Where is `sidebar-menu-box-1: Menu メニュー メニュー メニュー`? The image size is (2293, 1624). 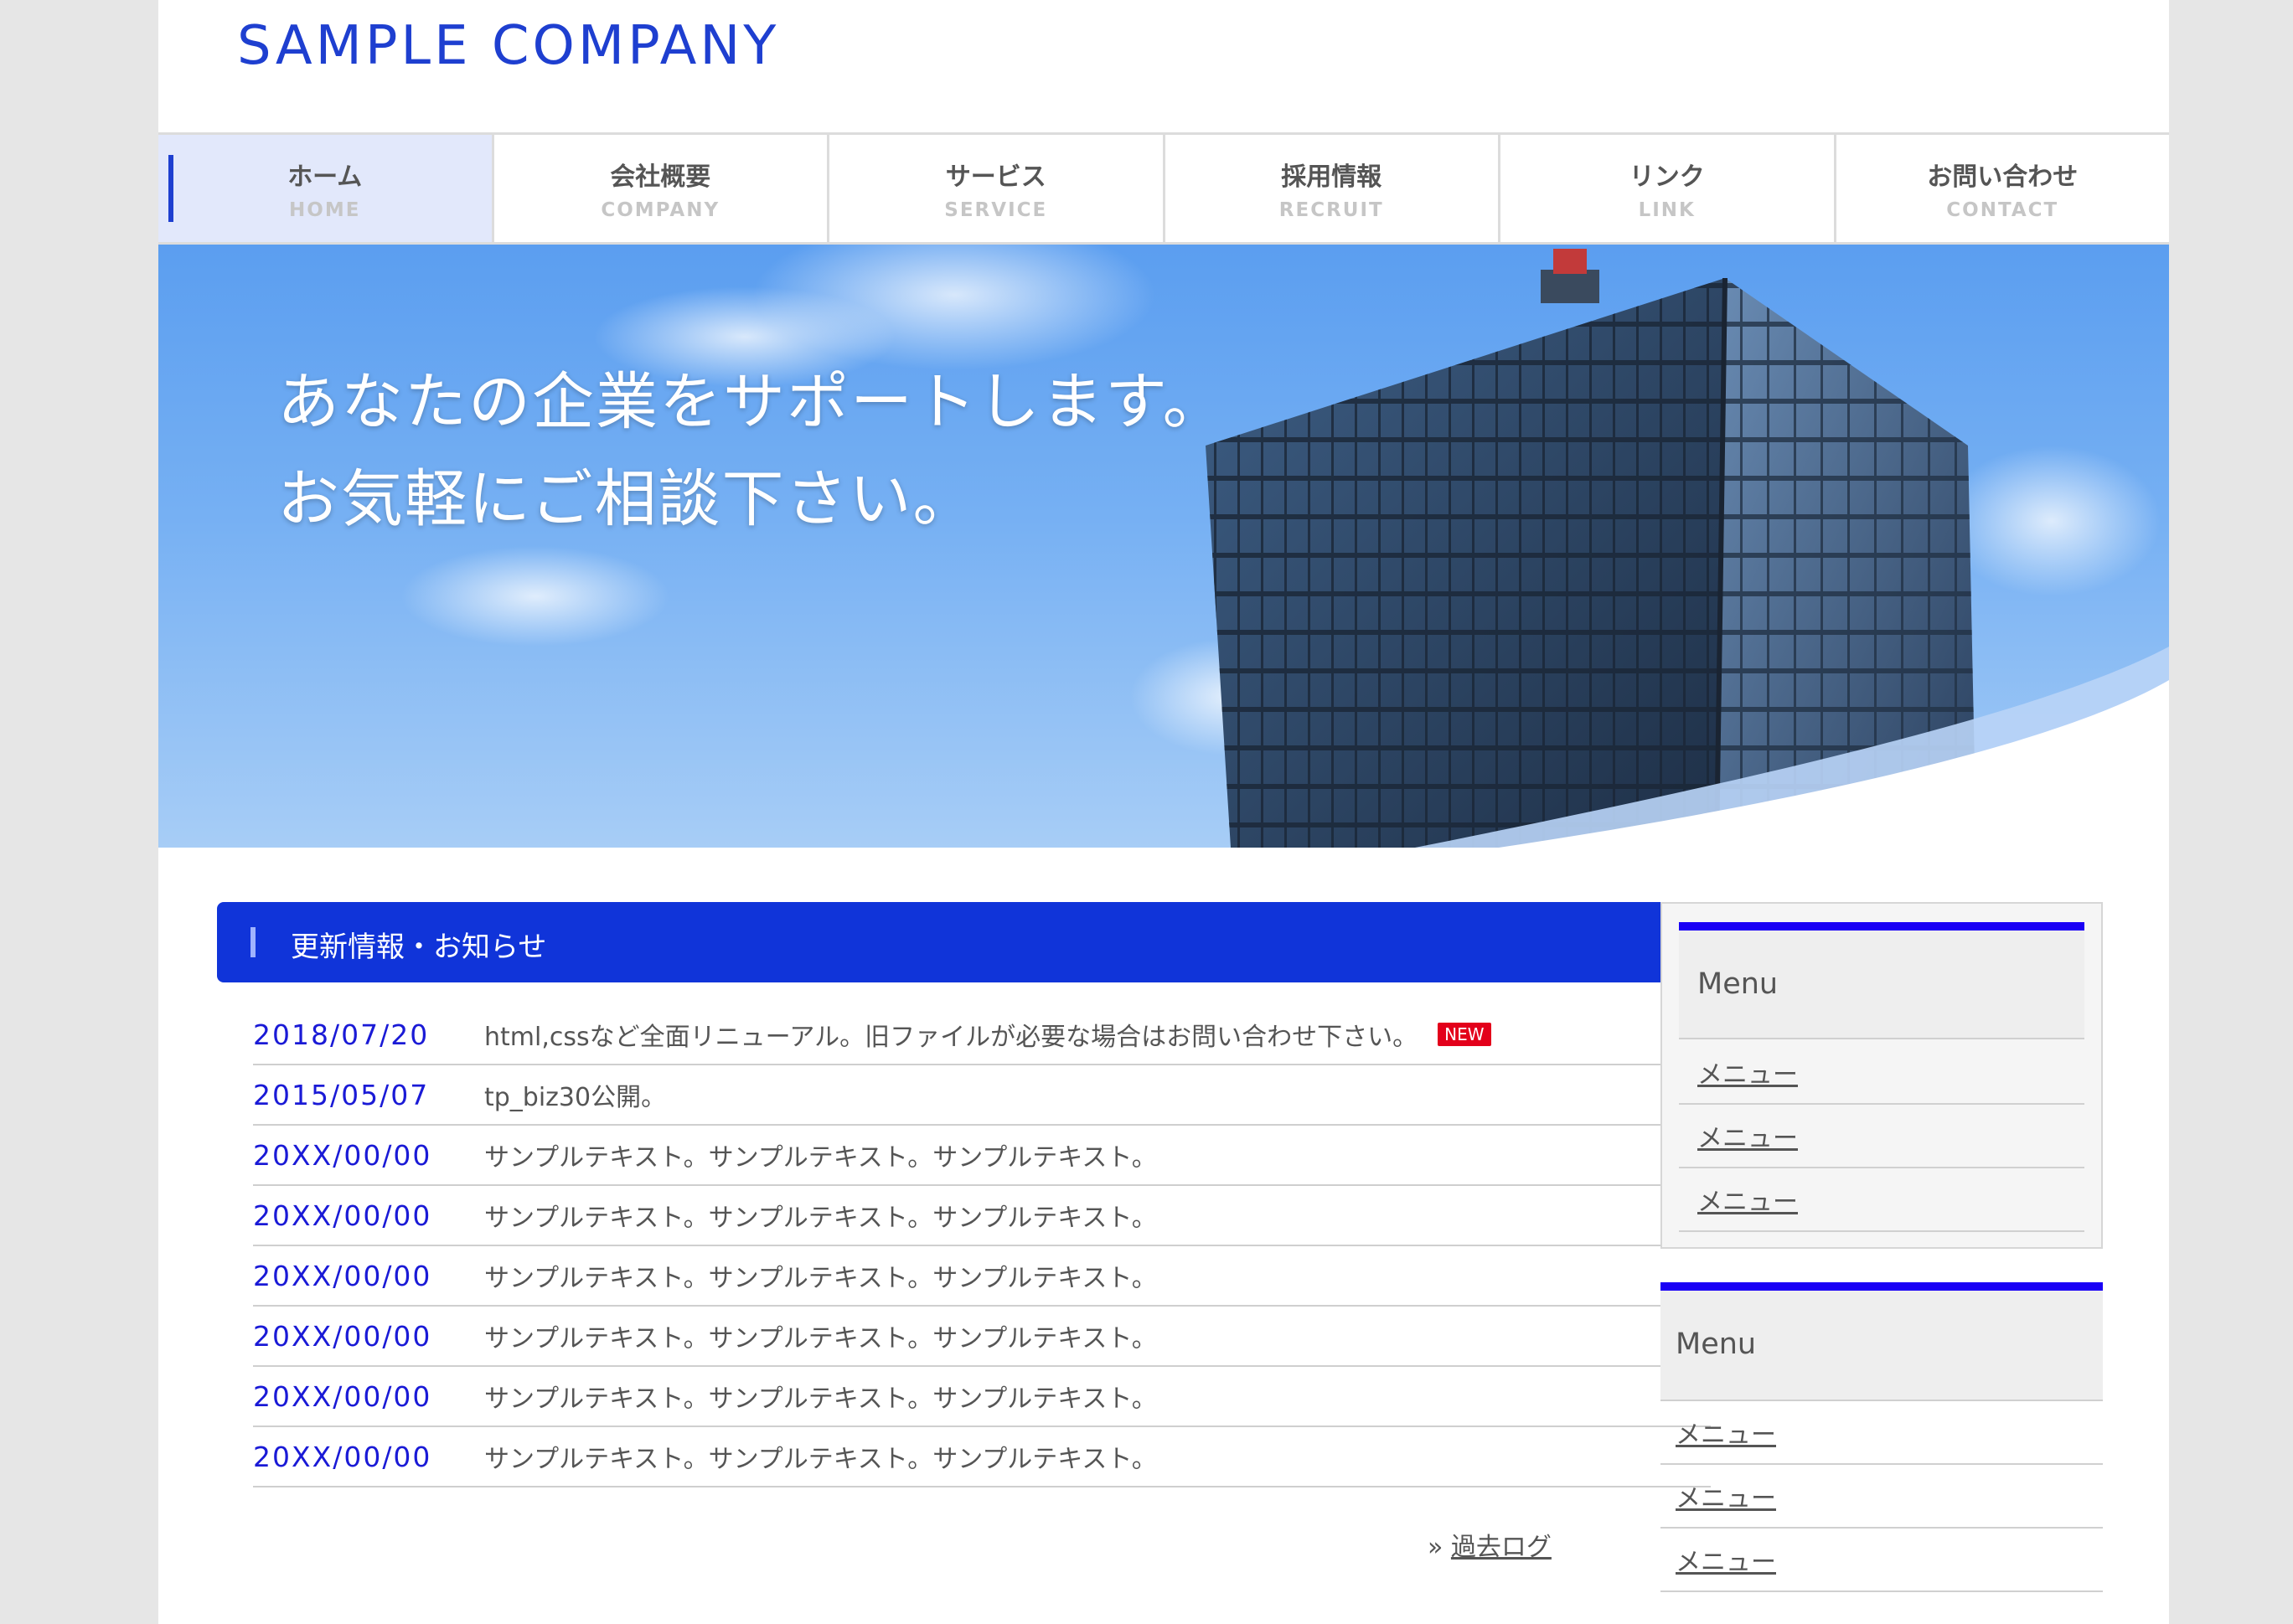 sidebar-menu-box-1: Menu メニュー メニュー メニュー is located at coordinates (1881, 1075).